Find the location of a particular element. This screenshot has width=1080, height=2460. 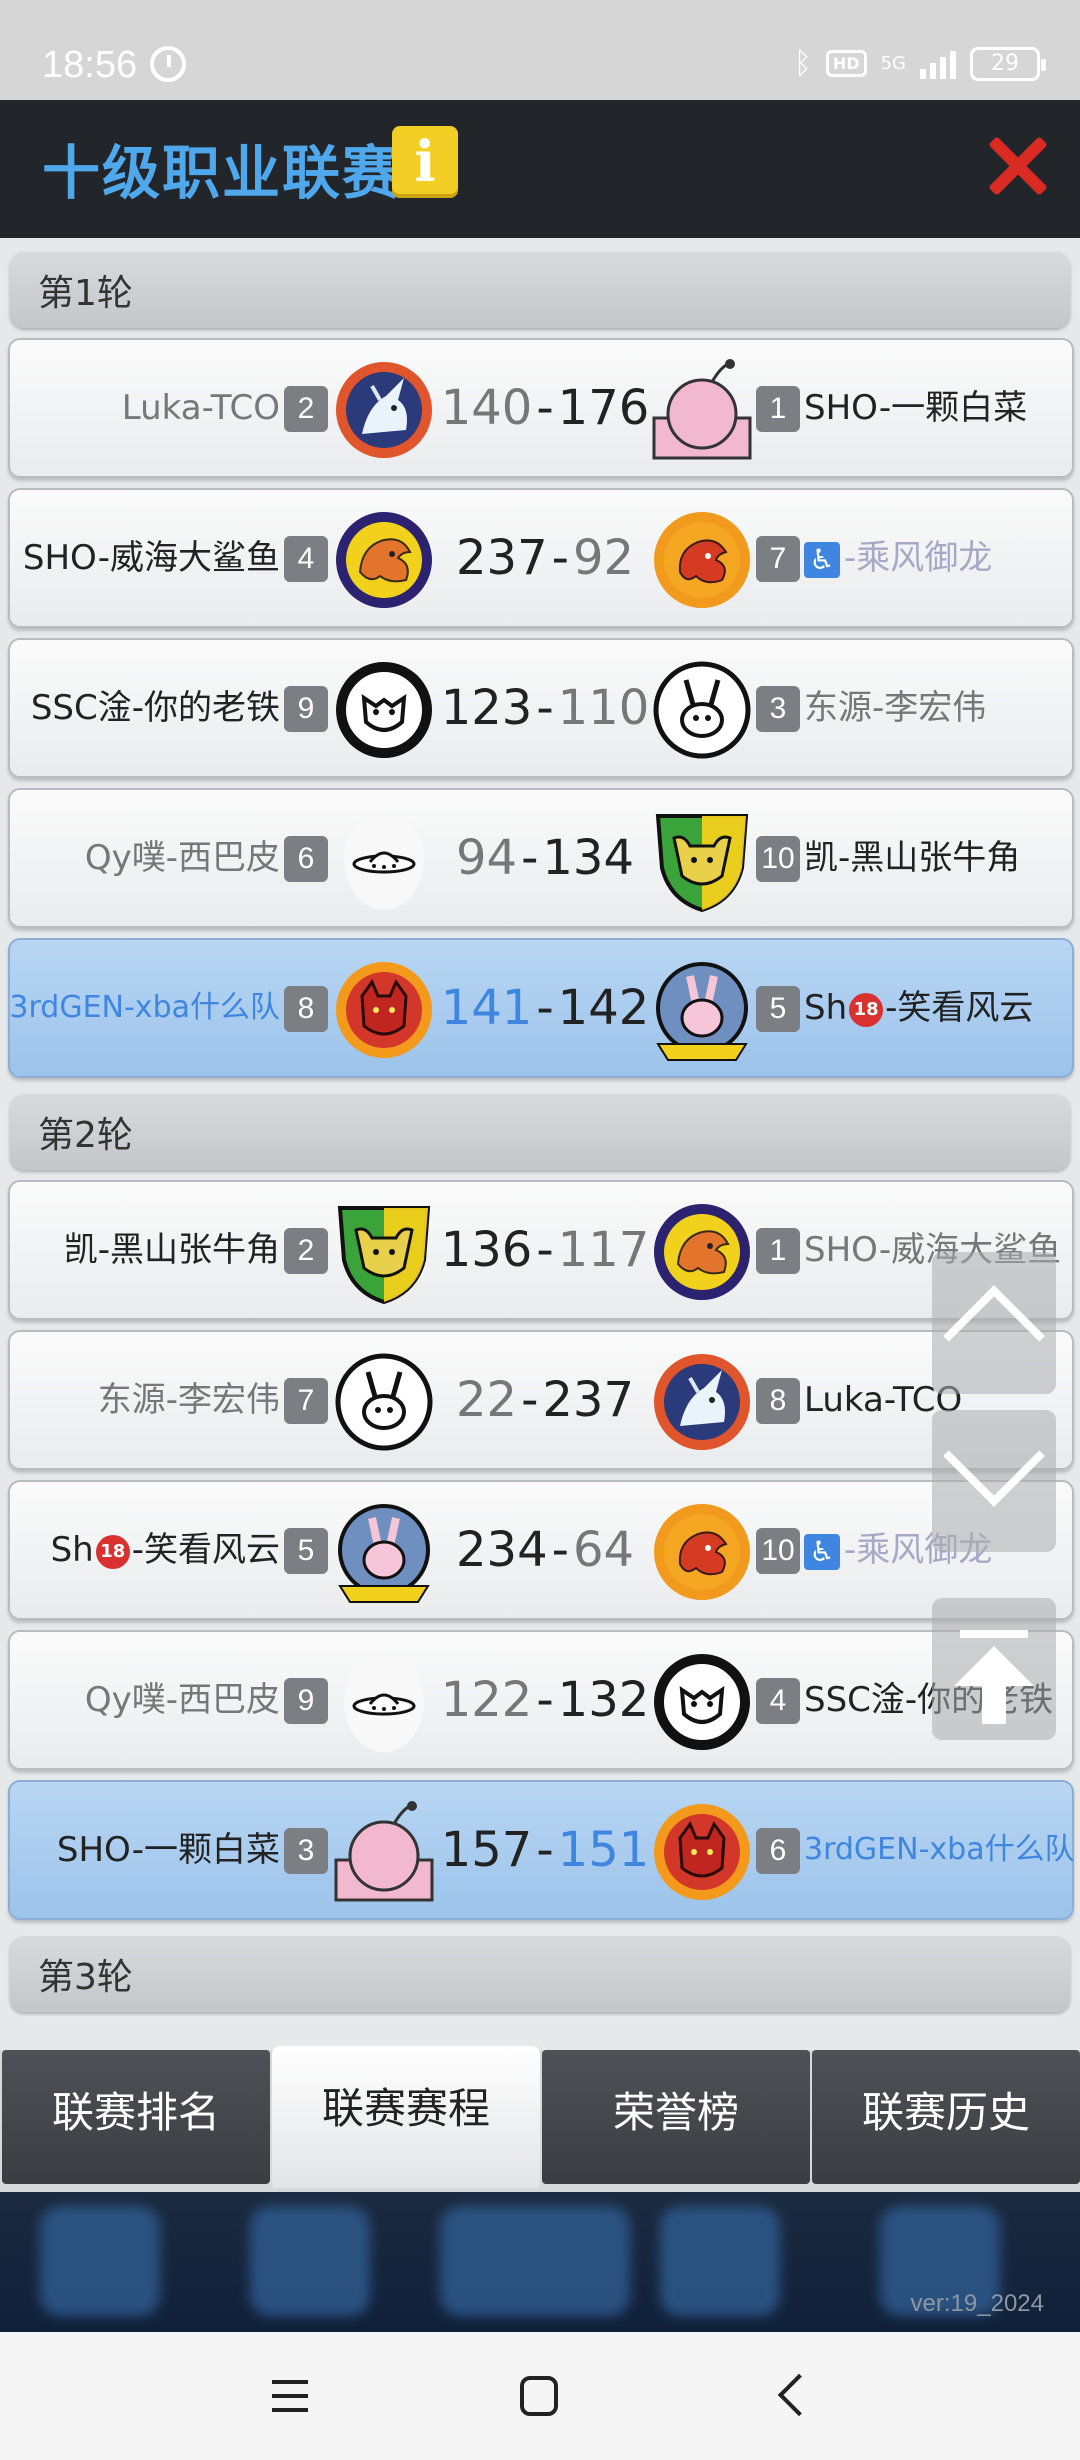

home-score: 140 is located at coordinates (486, 408).